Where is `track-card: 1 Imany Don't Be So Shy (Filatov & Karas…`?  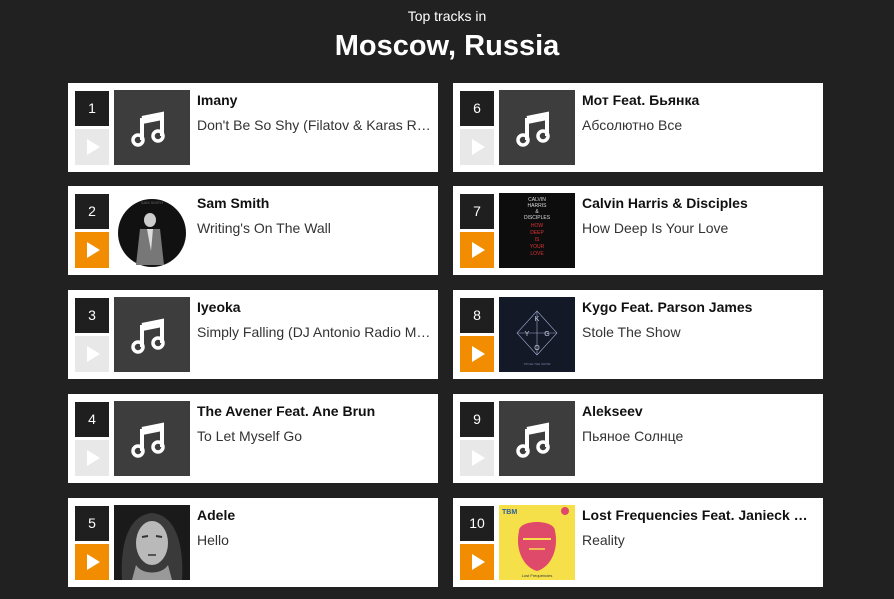
track-card: 1 Imany Don't Be So Shy (Filatov & Karas… is located at coordinates (253, 127).